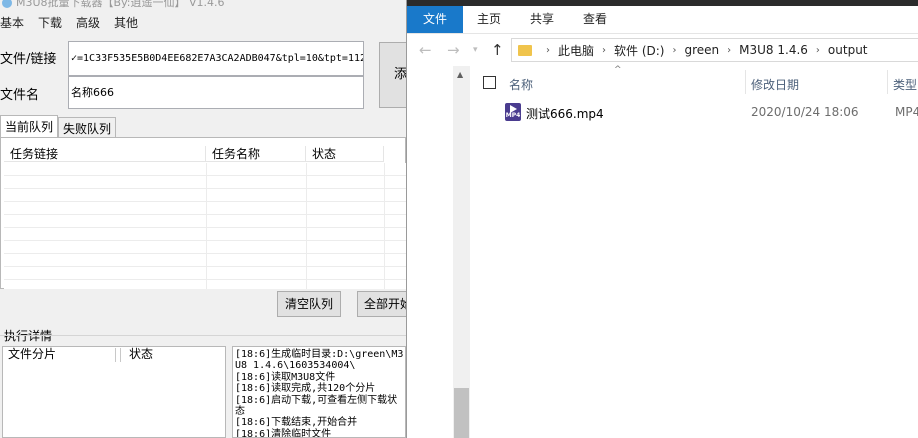  What do you see at coordinates (525, 50) in the screenshot?
I see `folder-icon` at bounding box center [525, 50].